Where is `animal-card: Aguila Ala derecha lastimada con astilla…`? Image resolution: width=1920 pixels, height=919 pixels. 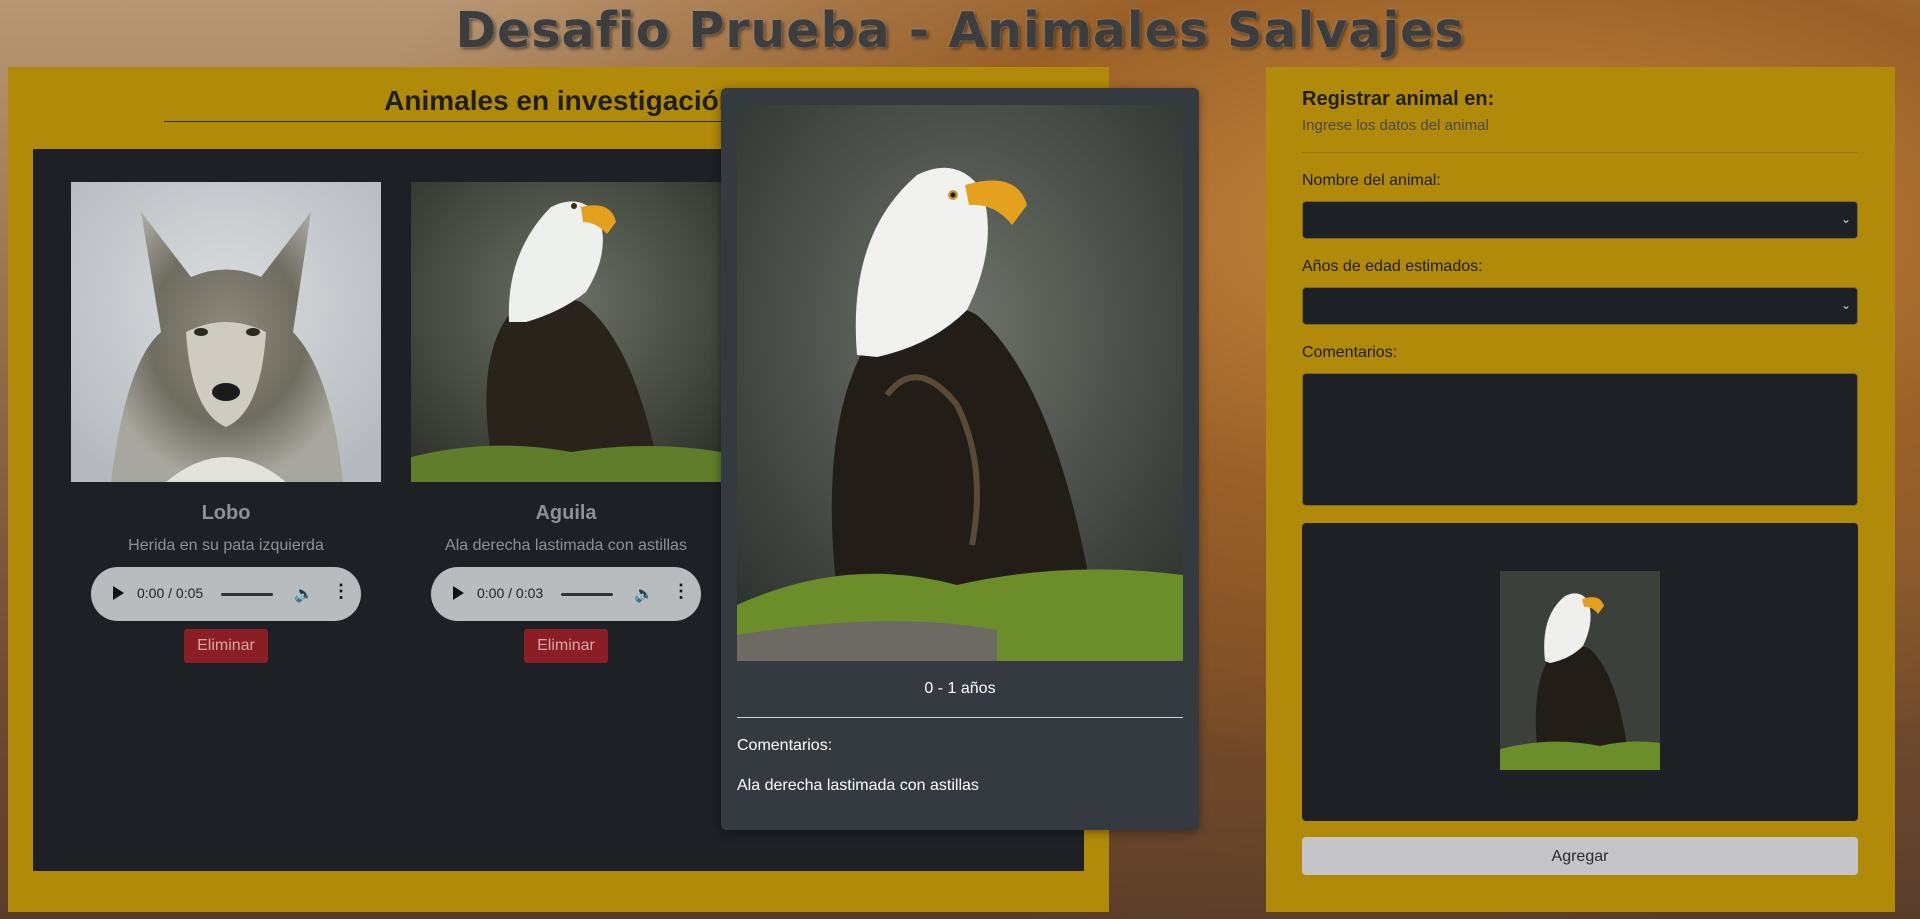 animal-card: Aguila Ala derecha lastimada con astilla… is located at coordinates (566, 422).